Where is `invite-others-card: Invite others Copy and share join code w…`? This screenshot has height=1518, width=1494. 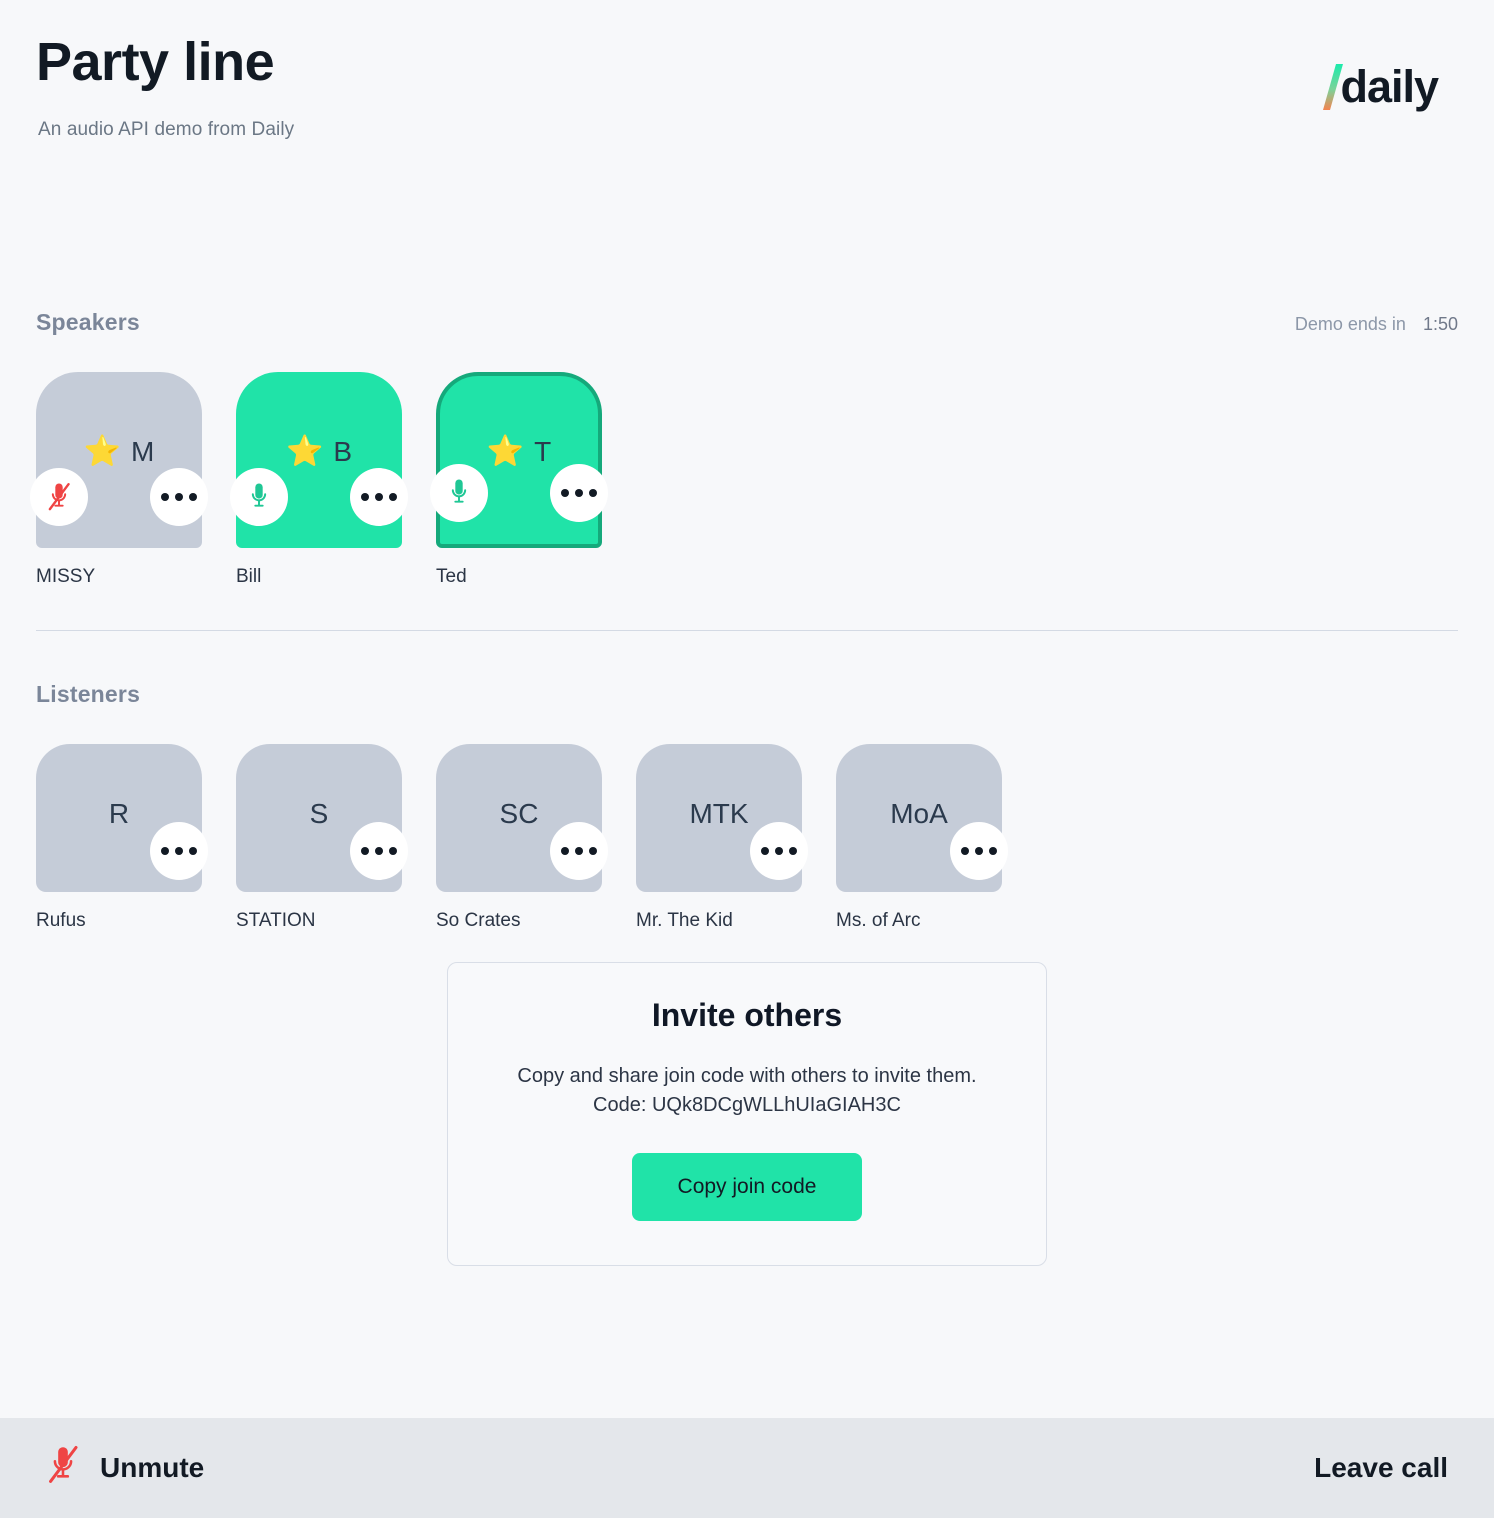 invite-others-card: Invite others Copy and share join code w… is located at coordinates (747, 1113).